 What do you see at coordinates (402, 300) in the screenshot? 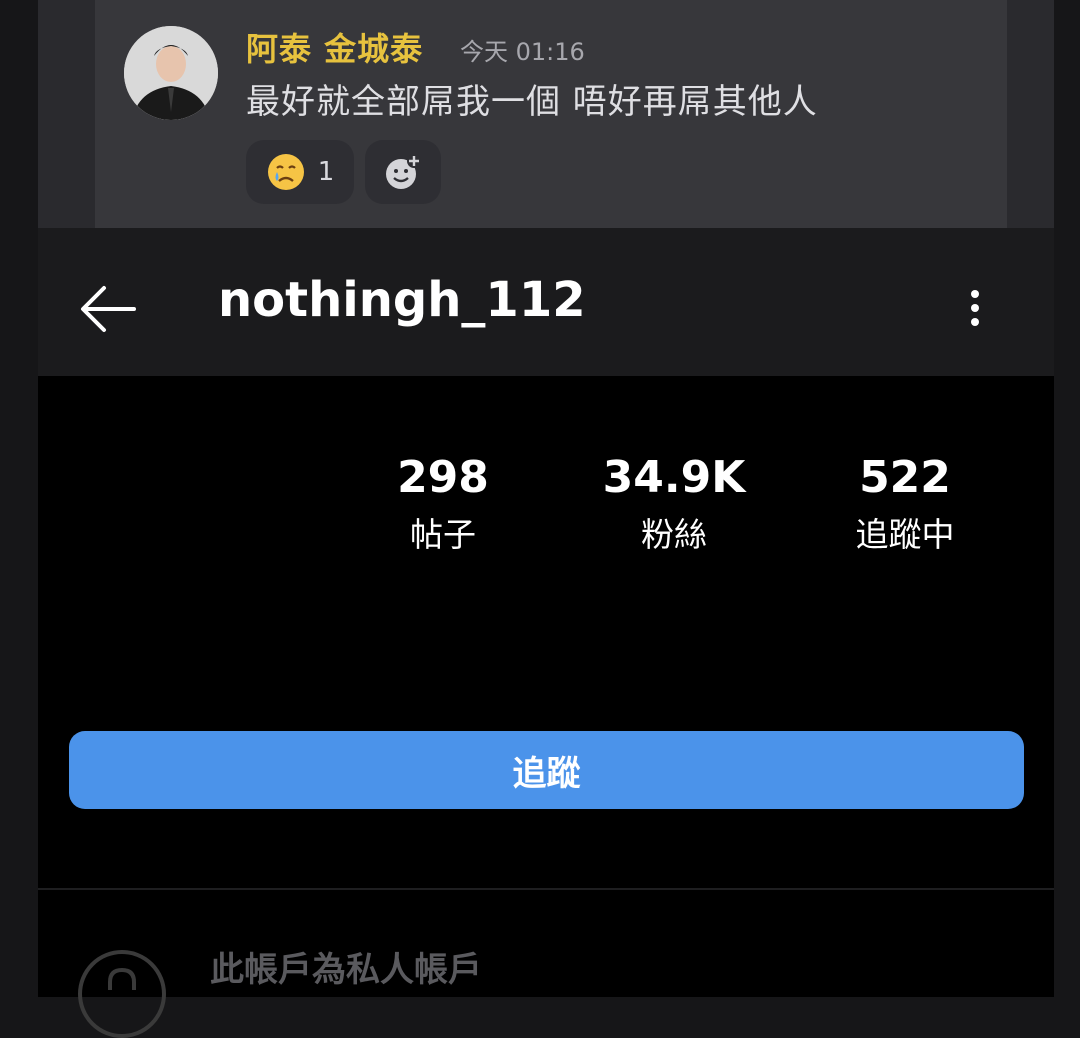
I see `profile-username: nothingh_112` at bounding box center [402, 300].